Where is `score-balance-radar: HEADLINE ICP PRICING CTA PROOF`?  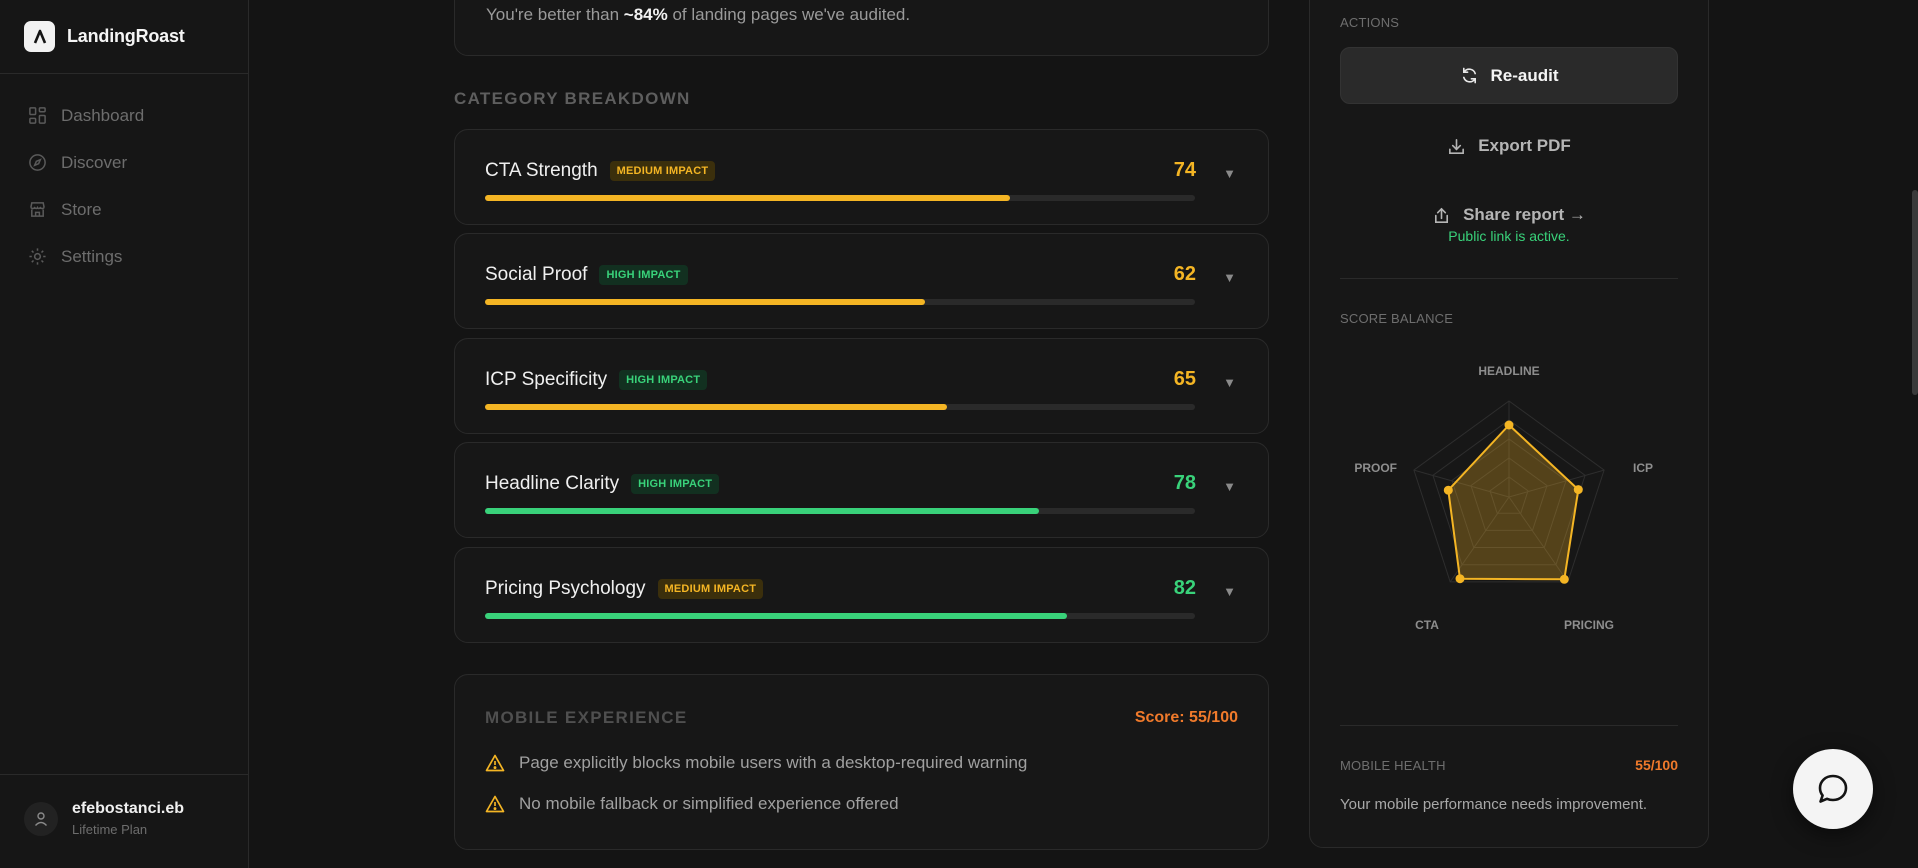 score-balance-radar: HEADLINE ICP PRICING CTA PROOF is located at coordinates (1503, 498).